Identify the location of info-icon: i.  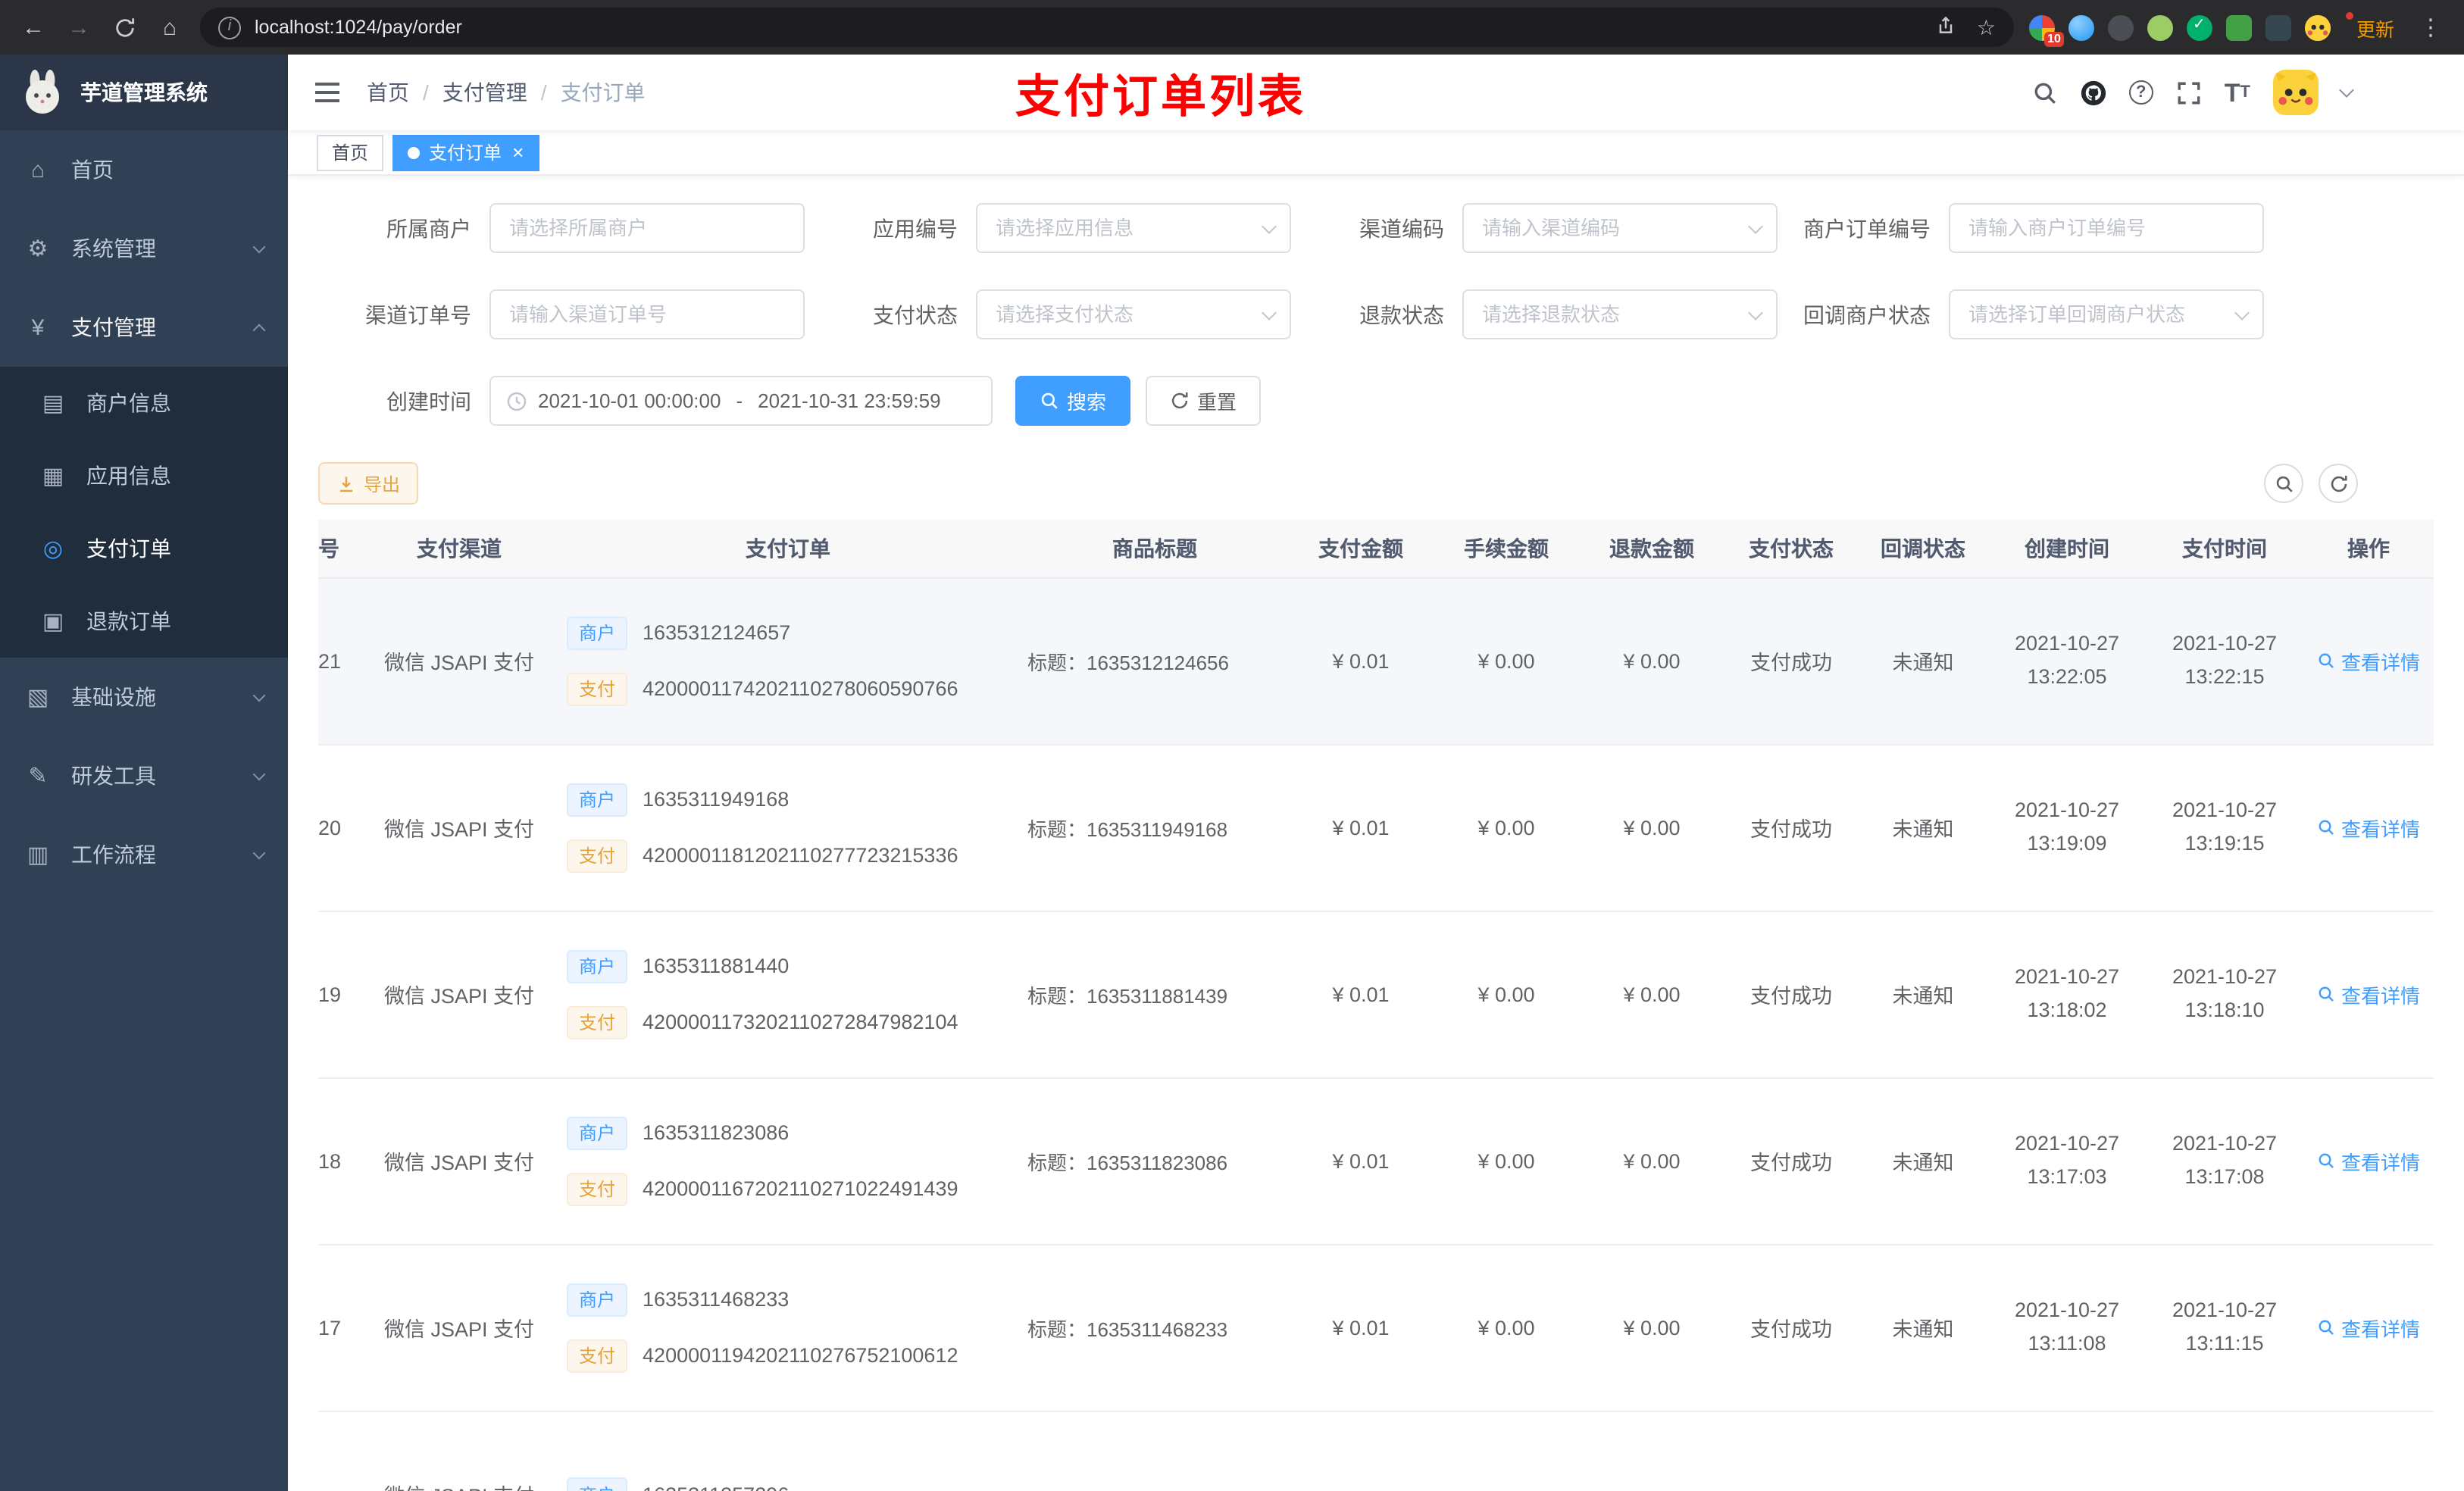
(229, 27).